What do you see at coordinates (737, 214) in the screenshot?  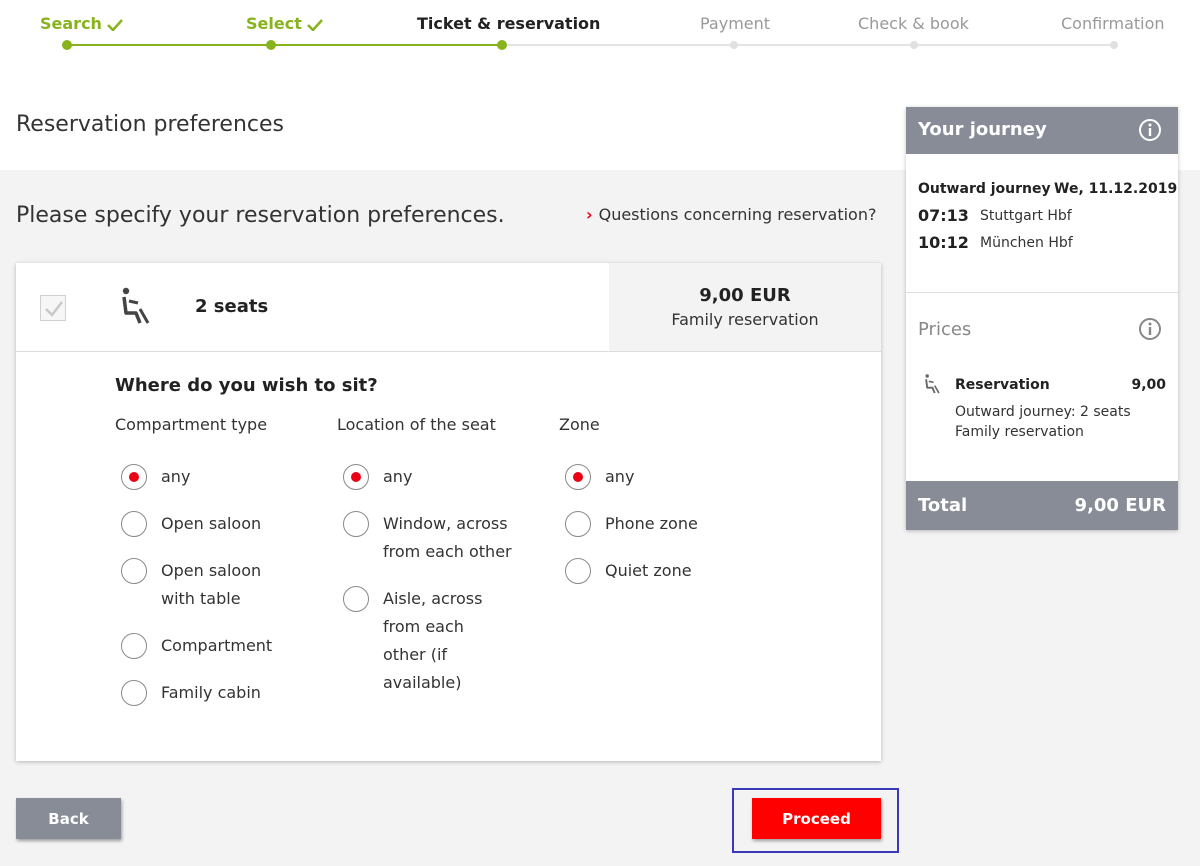 I see `faq-link-label: Questions concerning reservation?` at bounding box center [737, 214].